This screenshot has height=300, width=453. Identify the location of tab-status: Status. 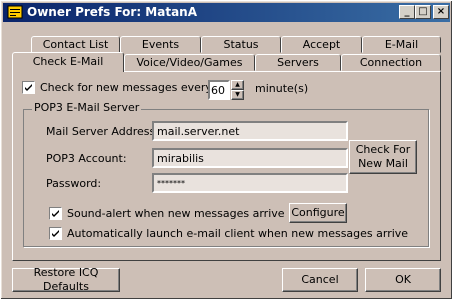
(241, 44).